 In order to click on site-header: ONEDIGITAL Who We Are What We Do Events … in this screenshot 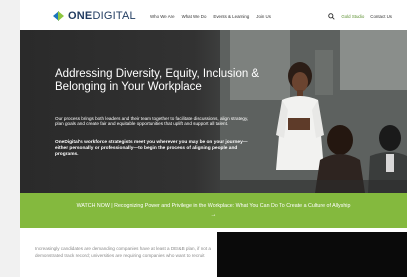, I will do `click(213, 15)`.